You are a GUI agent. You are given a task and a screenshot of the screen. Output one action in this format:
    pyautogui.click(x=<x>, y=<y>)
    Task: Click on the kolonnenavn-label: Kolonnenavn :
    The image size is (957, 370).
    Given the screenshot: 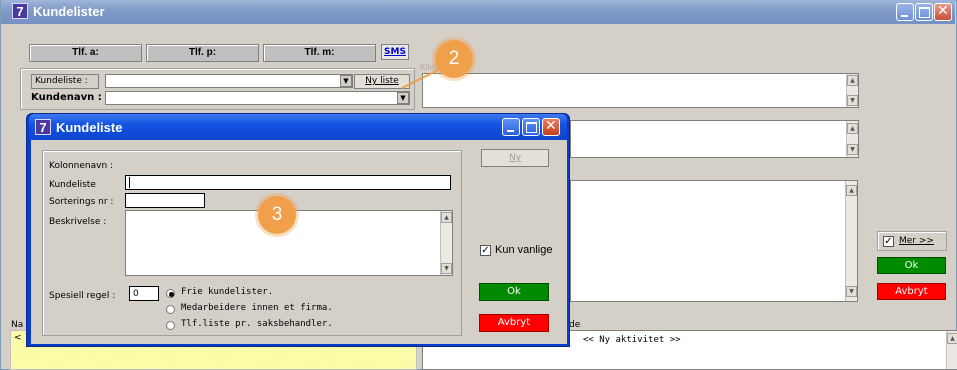 What is the action you would take?
    pyautogui.click(x=81, y=166)
    